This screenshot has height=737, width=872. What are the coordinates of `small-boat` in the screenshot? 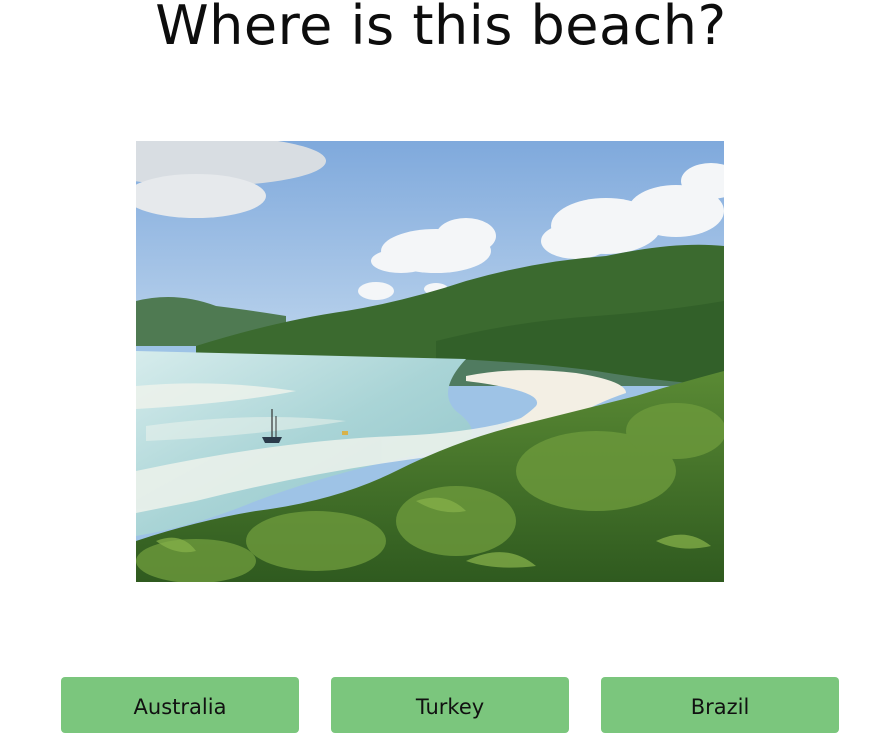 It's located at (345, 433).